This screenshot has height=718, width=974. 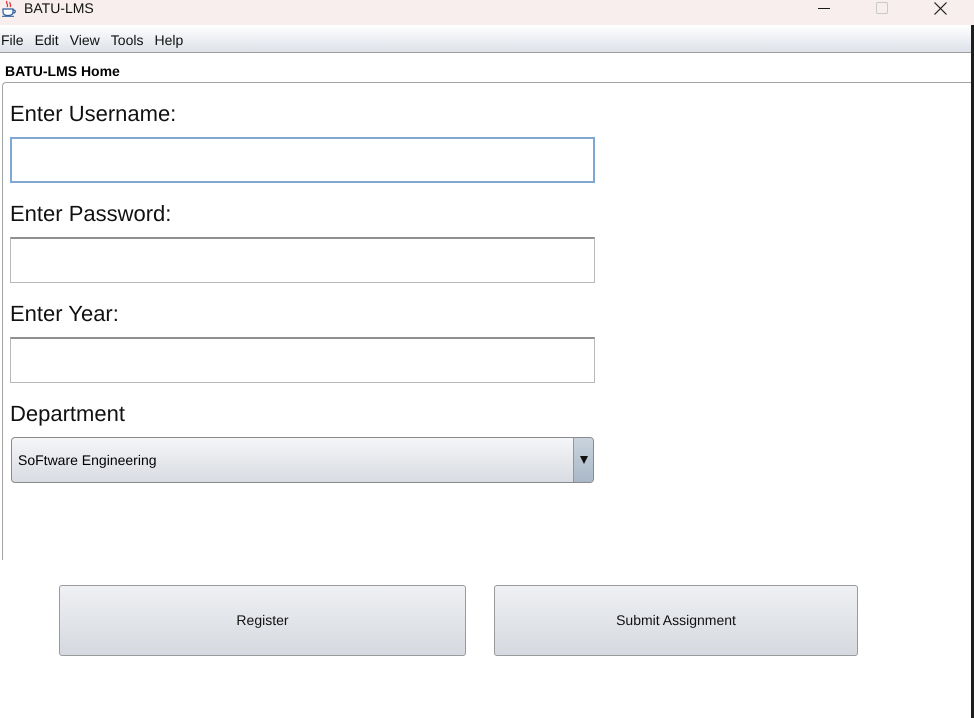 I want to click on field-label: Department, so click(x=67, y=413).